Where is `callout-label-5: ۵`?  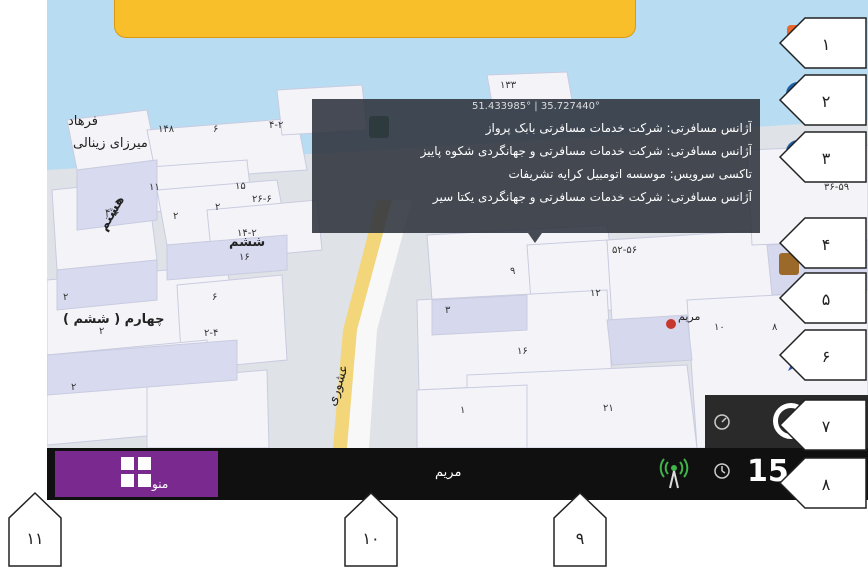
callout-label-5: ۵ is located at coordinates (826, 299).